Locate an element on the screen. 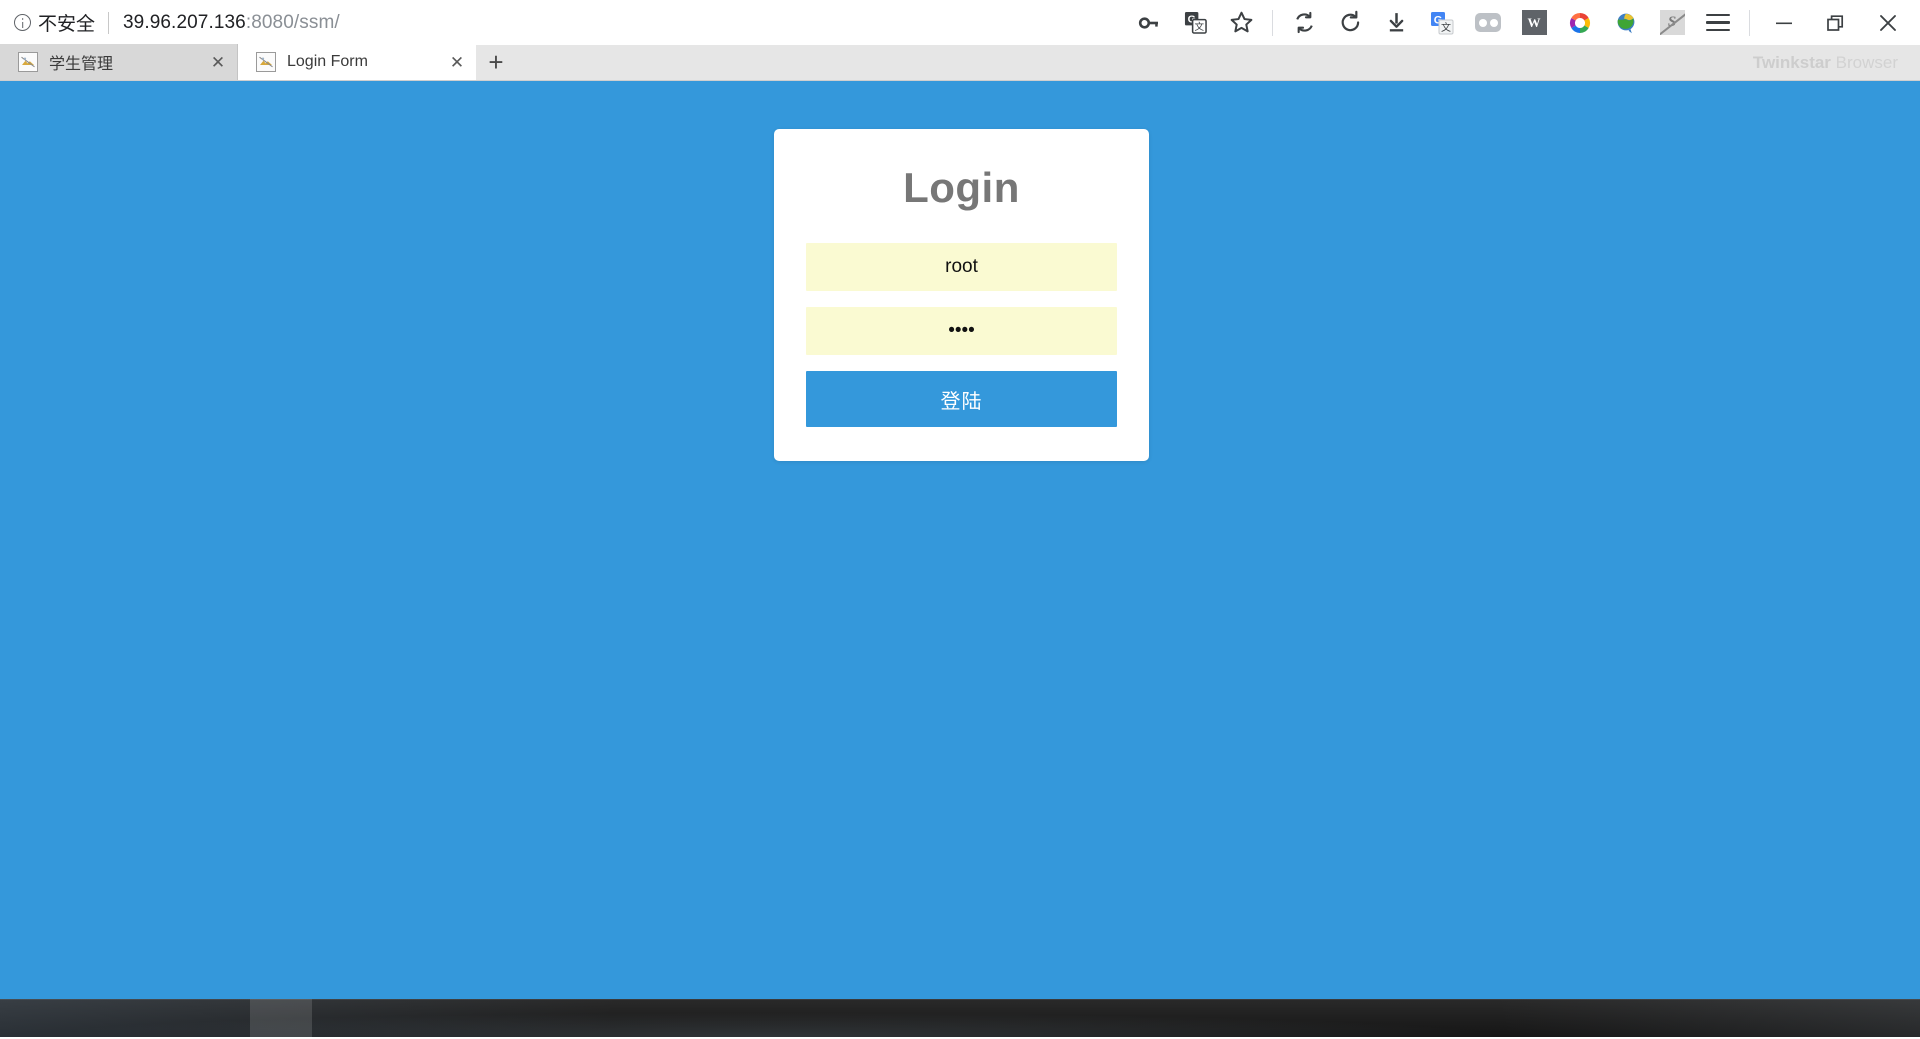  minimize-button is located at coordinates (1784, 23).